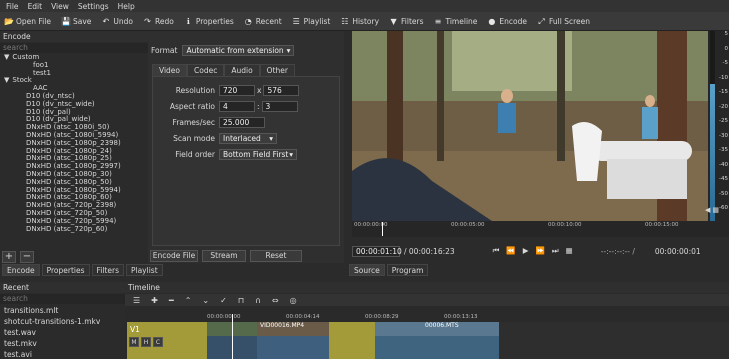  What do you see at coordinates (241, 300) in the screenshot?
I see `snap-icon: ⊓` at bounding box center [241, 300].